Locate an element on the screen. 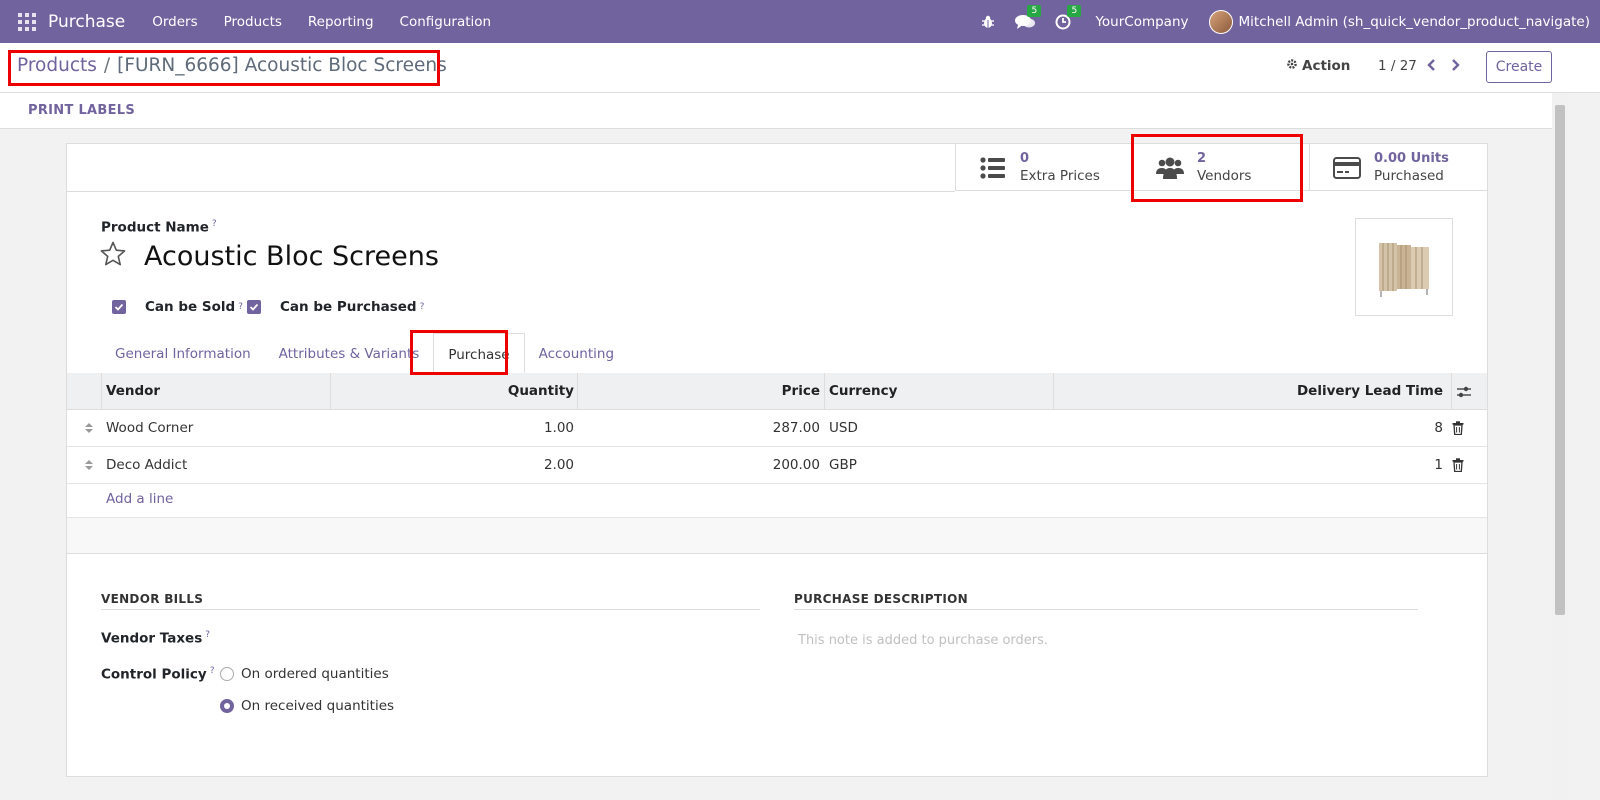  can-be-sold-label: Can be Sold is located at coordinates (190, 307).